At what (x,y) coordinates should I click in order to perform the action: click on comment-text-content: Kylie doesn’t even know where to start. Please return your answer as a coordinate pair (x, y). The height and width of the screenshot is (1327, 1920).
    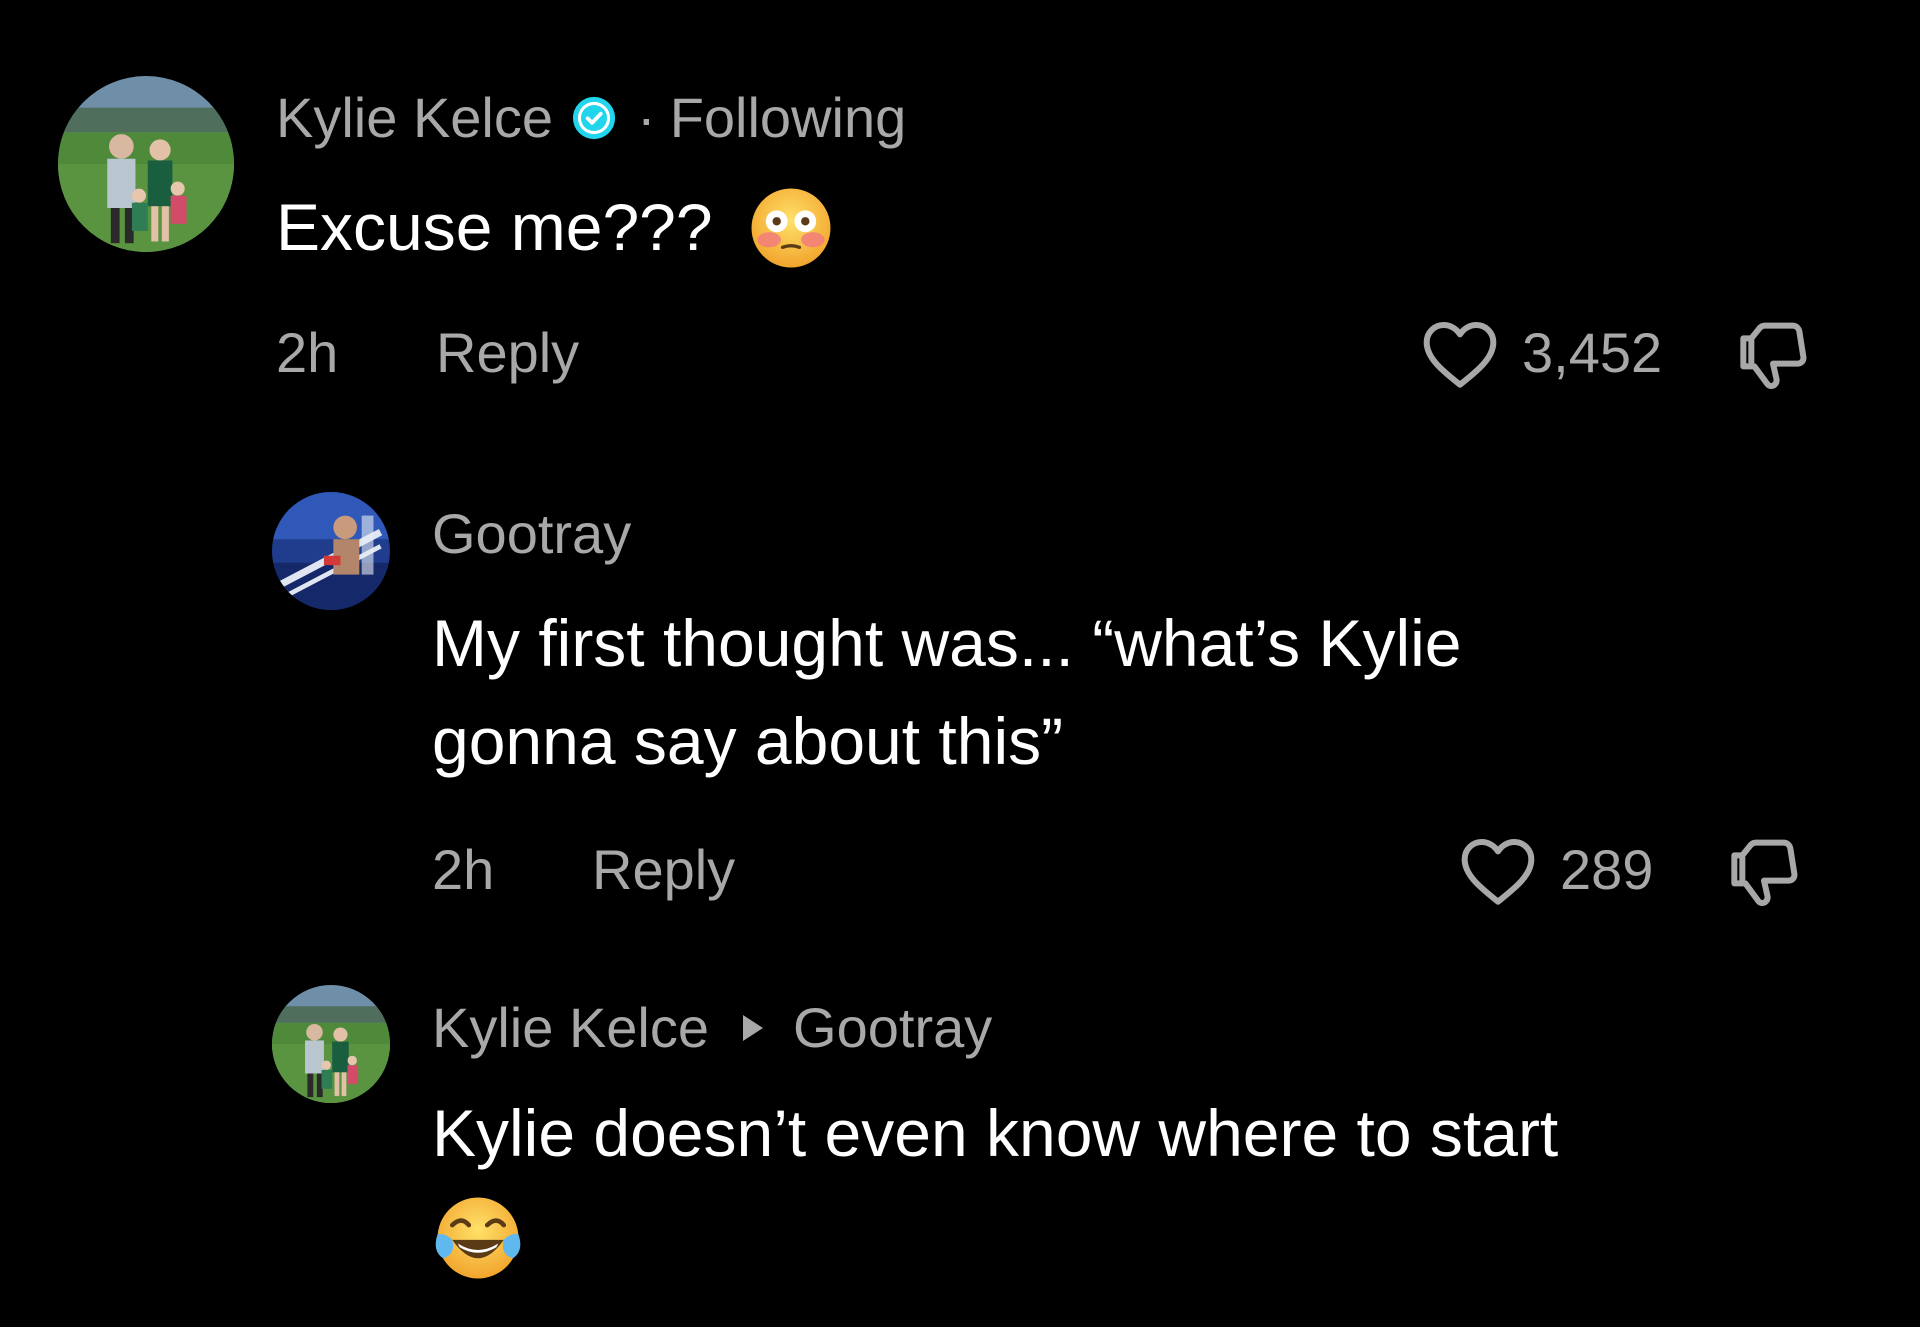
    Looking at the image, I should click on (995, 1133).